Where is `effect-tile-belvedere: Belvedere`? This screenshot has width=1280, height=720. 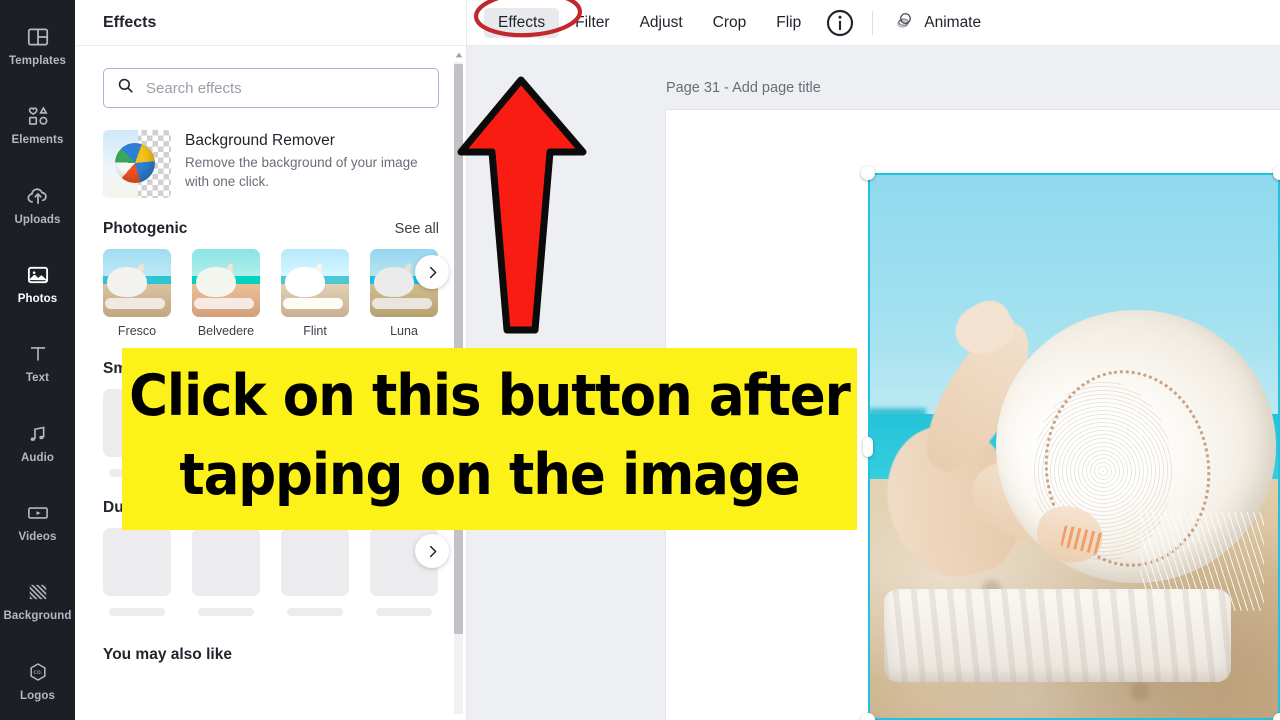 effect-tile-belvedere: Belvedere is located at coordinates (226, 293).